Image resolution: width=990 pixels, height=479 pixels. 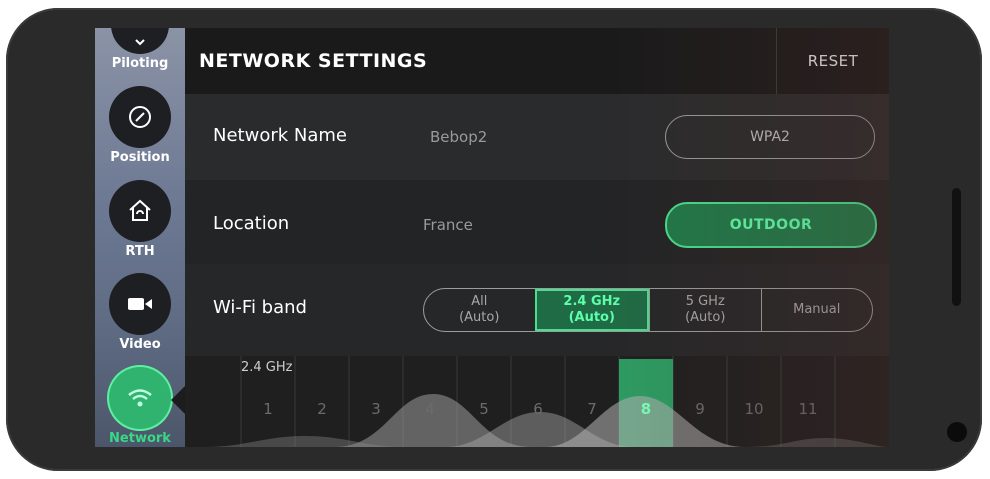 What do you see at coordinates (280, 135) in the screenshot?
I see `network-name-label: Network Name` at bounding box center [280, 135].